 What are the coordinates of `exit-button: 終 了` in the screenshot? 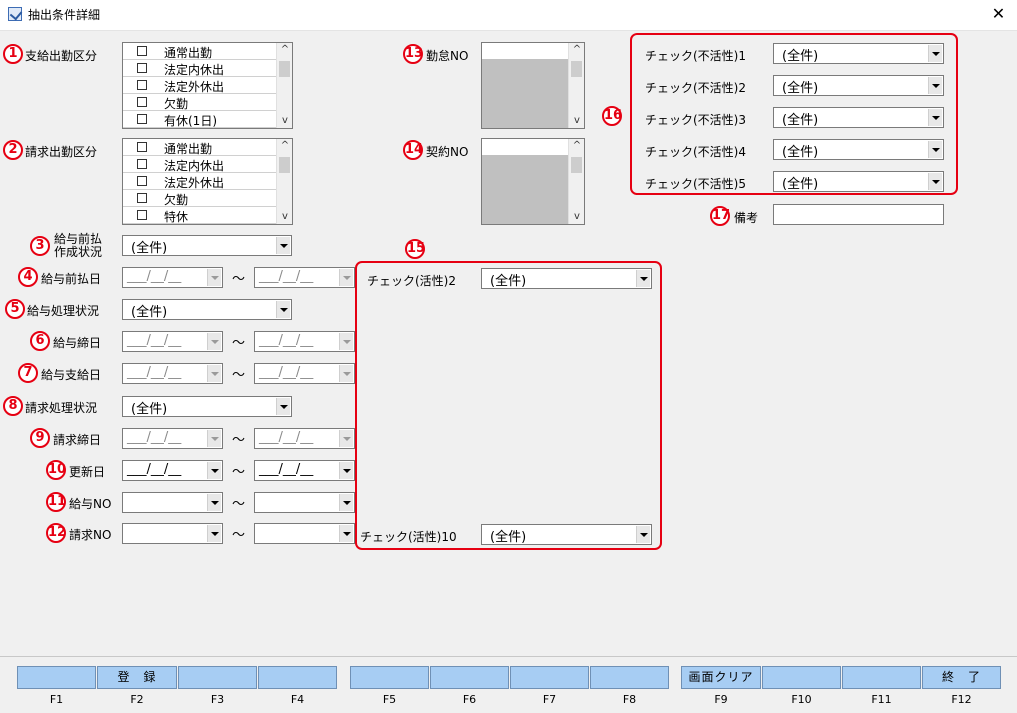 It's located at (961, 677).